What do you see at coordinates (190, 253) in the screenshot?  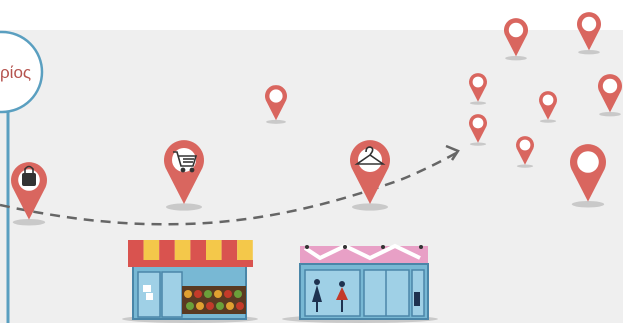 I see `striped-awning` at bounding box center [190, 253].